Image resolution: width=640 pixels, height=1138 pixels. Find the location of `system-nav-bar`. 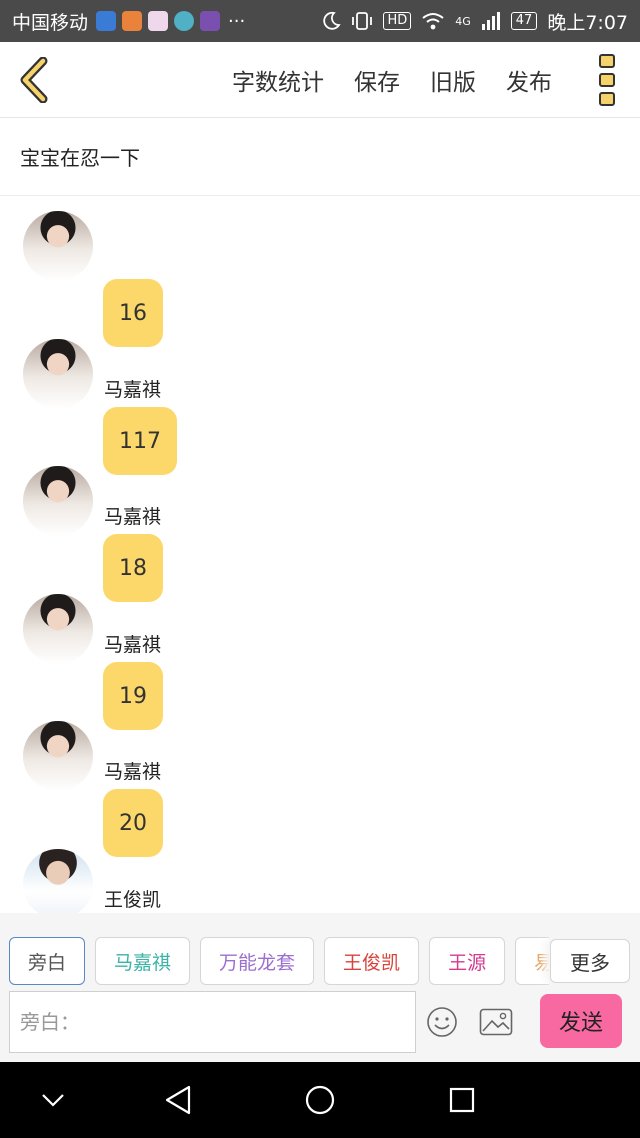

system-nav-bar is located at coordinates (320, 1100).